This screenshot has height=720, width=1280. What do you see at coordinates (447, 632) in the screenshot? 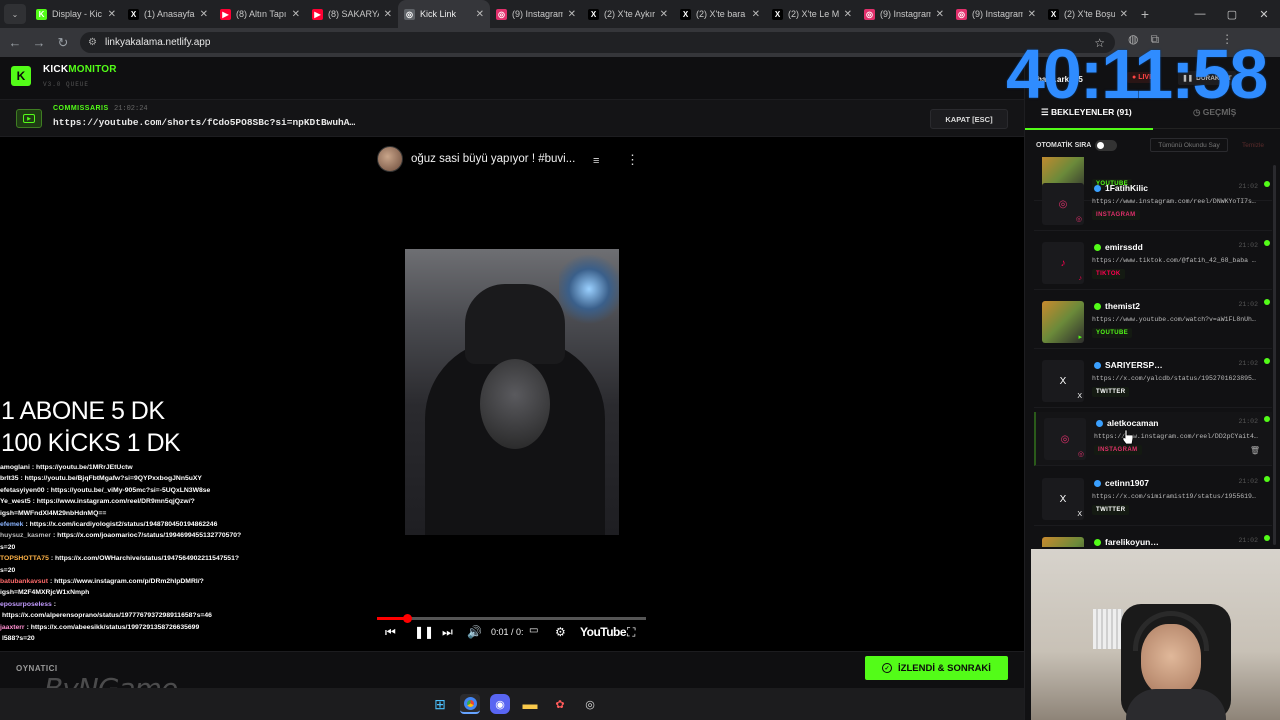
I see `next-icon: ⏭` at bounding box center [447, 632].